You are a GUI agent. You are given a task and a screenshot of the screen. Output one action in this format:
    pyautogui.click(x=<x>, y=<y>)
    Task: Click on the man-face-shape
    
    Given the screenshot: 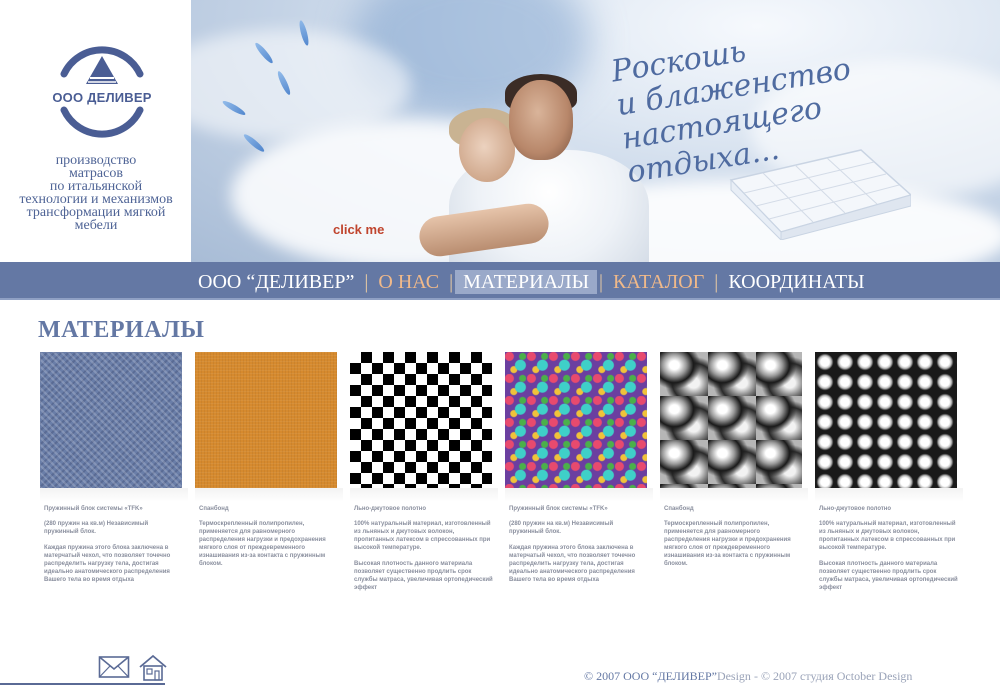 What is the action you would take?
    pyautogui.click(x=541, y=120)
    